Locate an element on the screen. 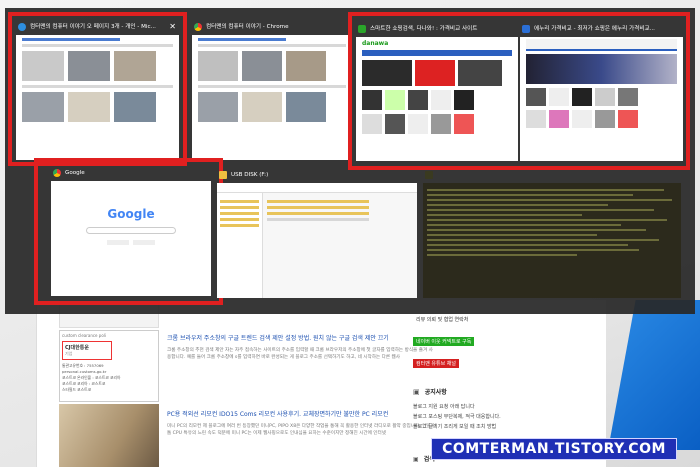 The width and height of the screenshot is (700, 467). sidebar-badge-youtube: 컴터맨 유튜브 채널 is located at coordinates (508, 359).